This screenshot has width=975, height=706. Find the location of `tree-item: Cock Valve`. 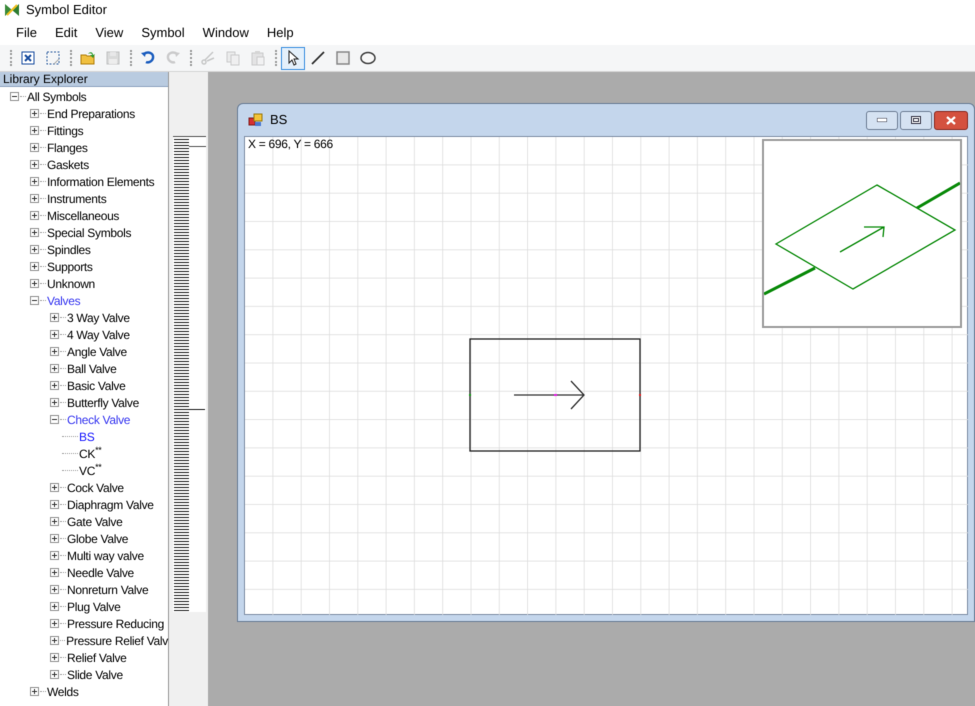

tree-item: Cock Valve is located at coordinates (95, 487).